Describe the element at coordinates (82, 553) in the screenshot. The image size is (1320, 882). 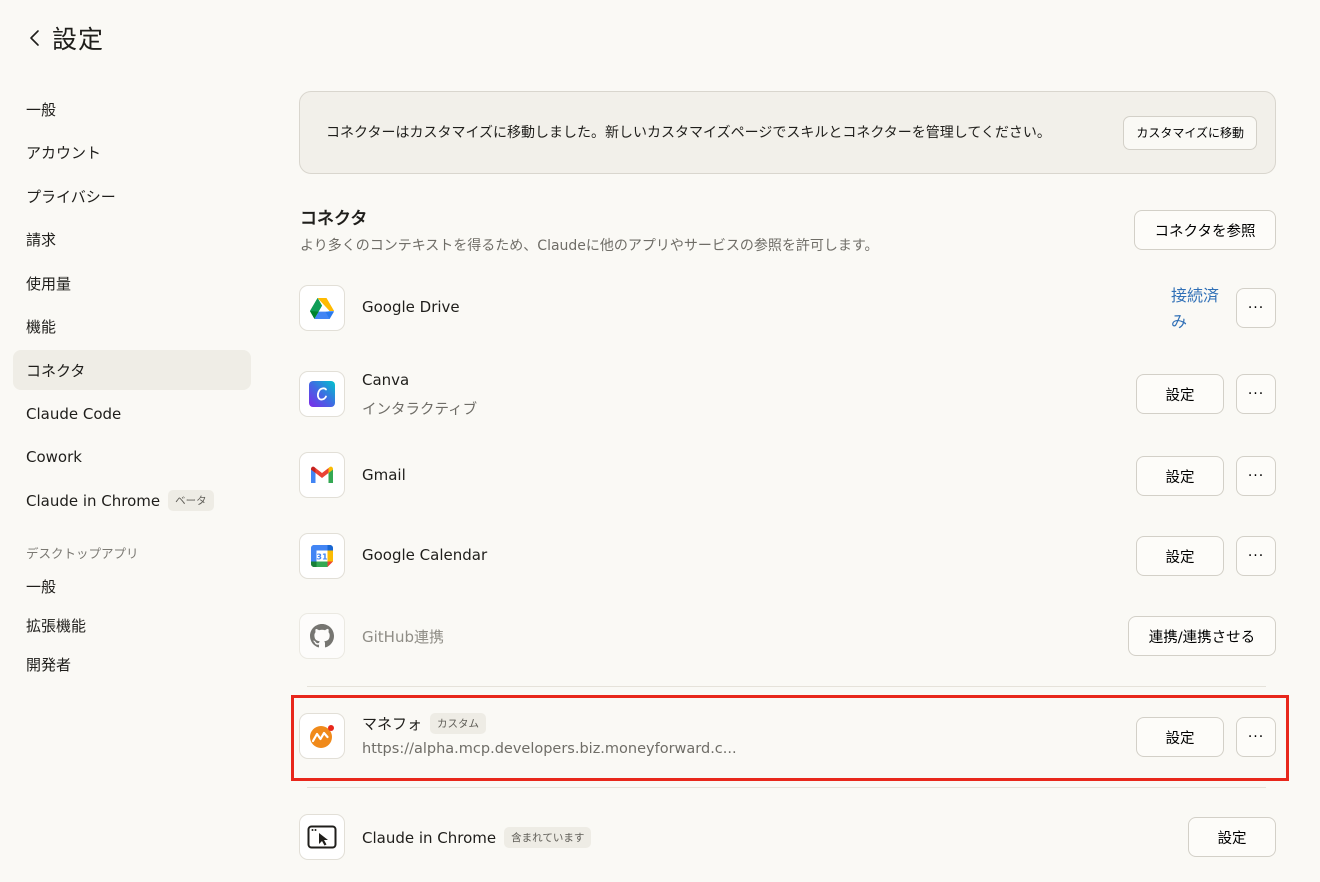
I see `desktop-section-heading: デスクトップアプリ` at that location.